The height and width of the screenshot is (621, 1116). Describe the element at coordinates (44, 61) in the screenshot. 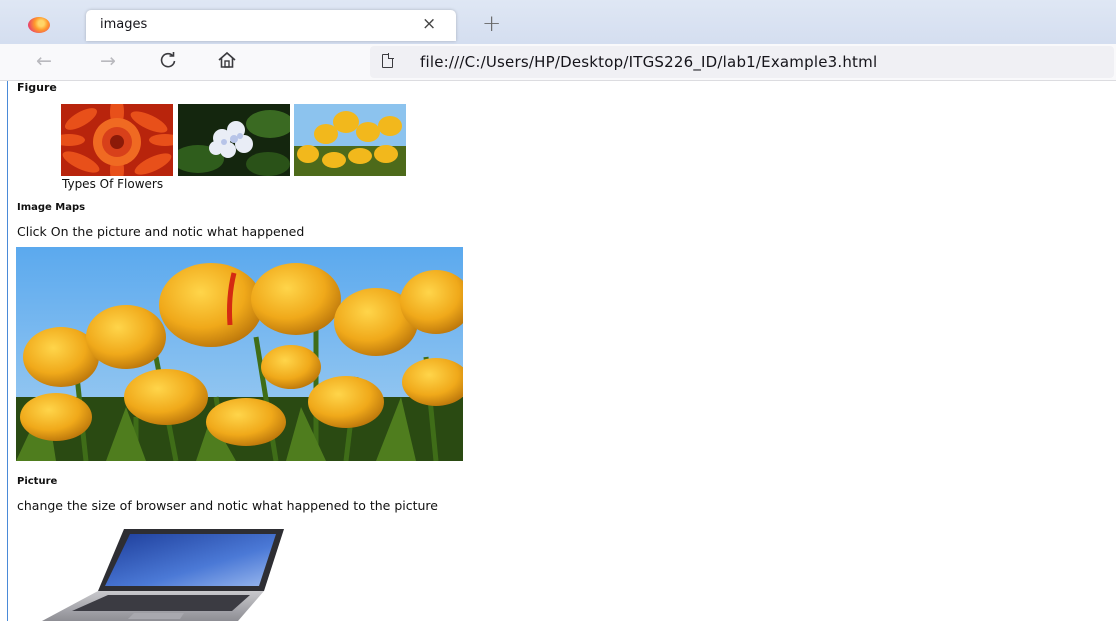

I see `back-icon: ←` at that location.